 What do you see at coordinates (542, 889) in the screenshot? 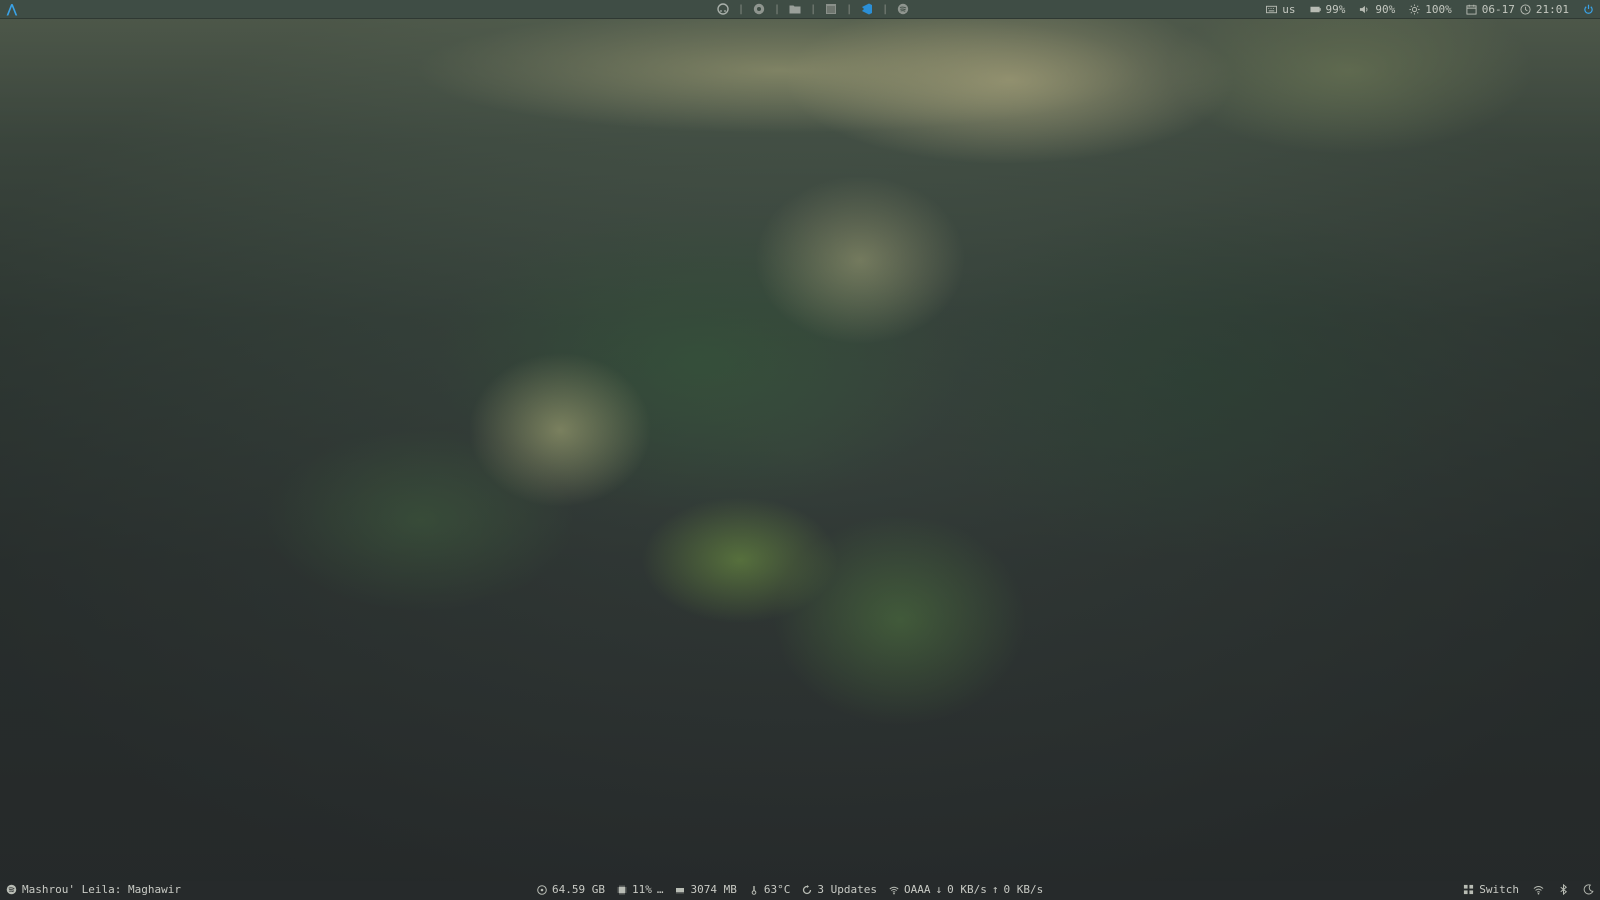
I see `disk-icon` at bounding box center [542, 889].